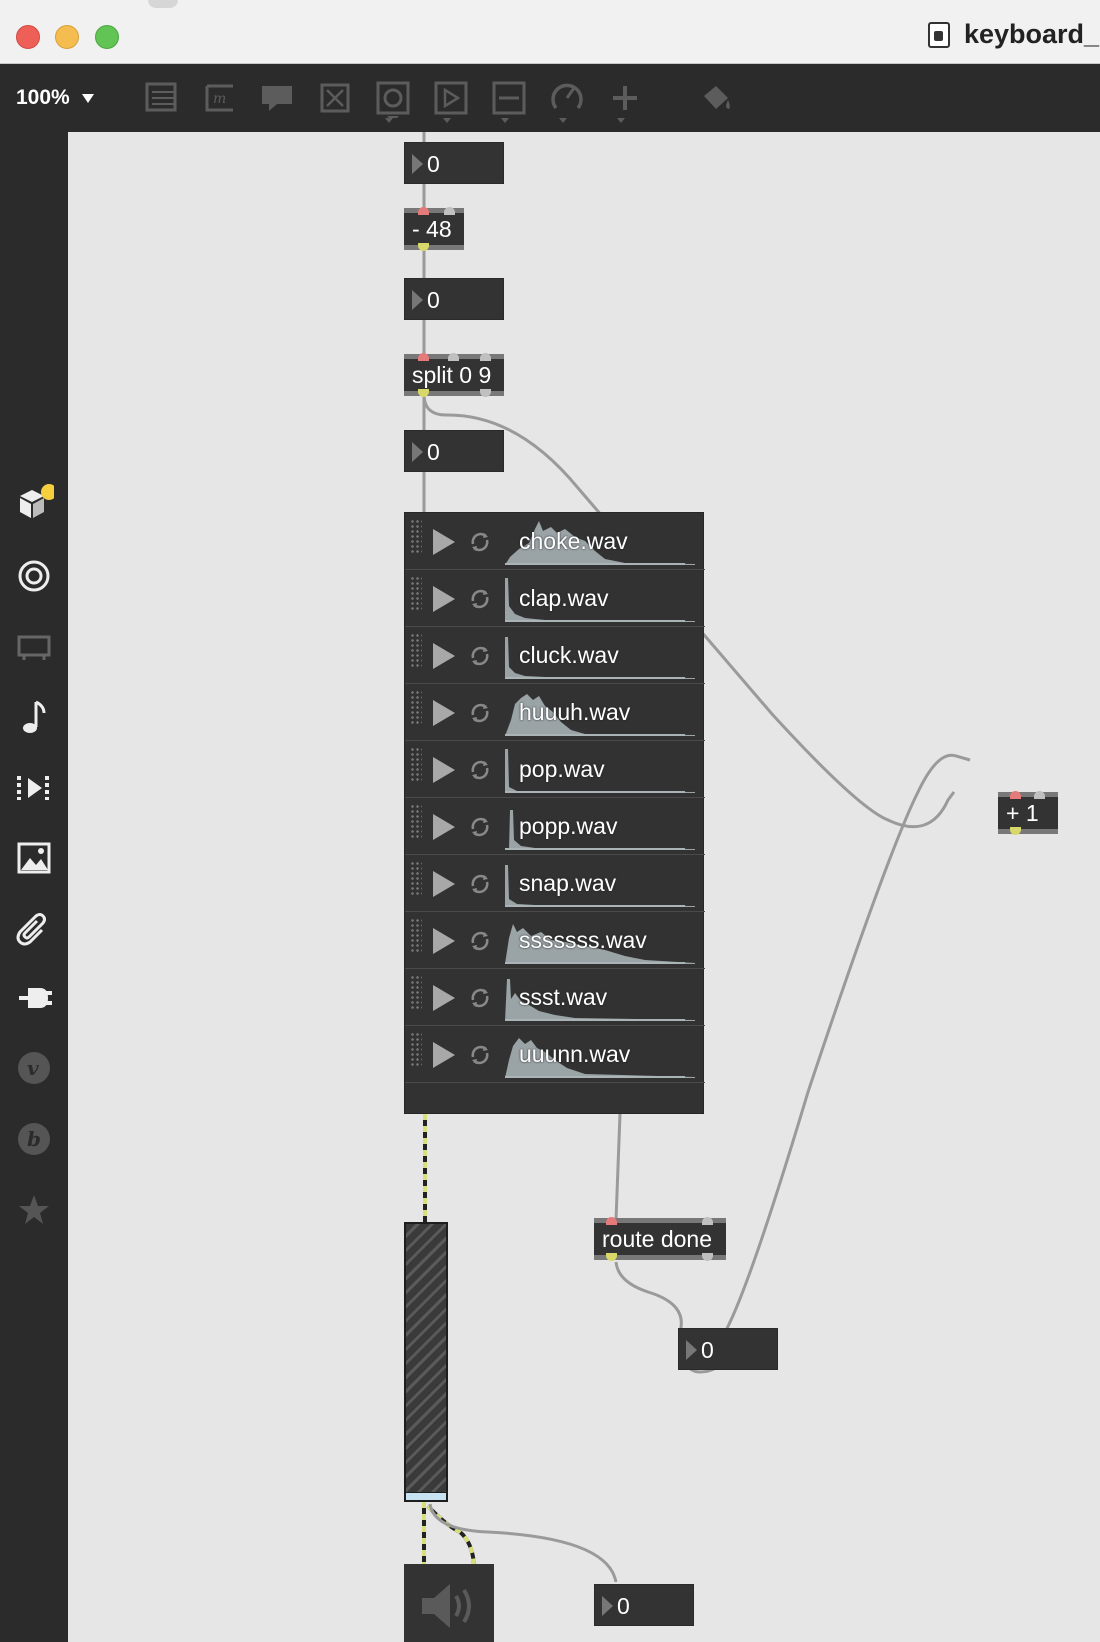 Image resolution: width=1100 pixels, height=1642 pixels. Describe the element at coordinates (454, 451) in the screenshot. I see `number-box-index: 0` at that location.